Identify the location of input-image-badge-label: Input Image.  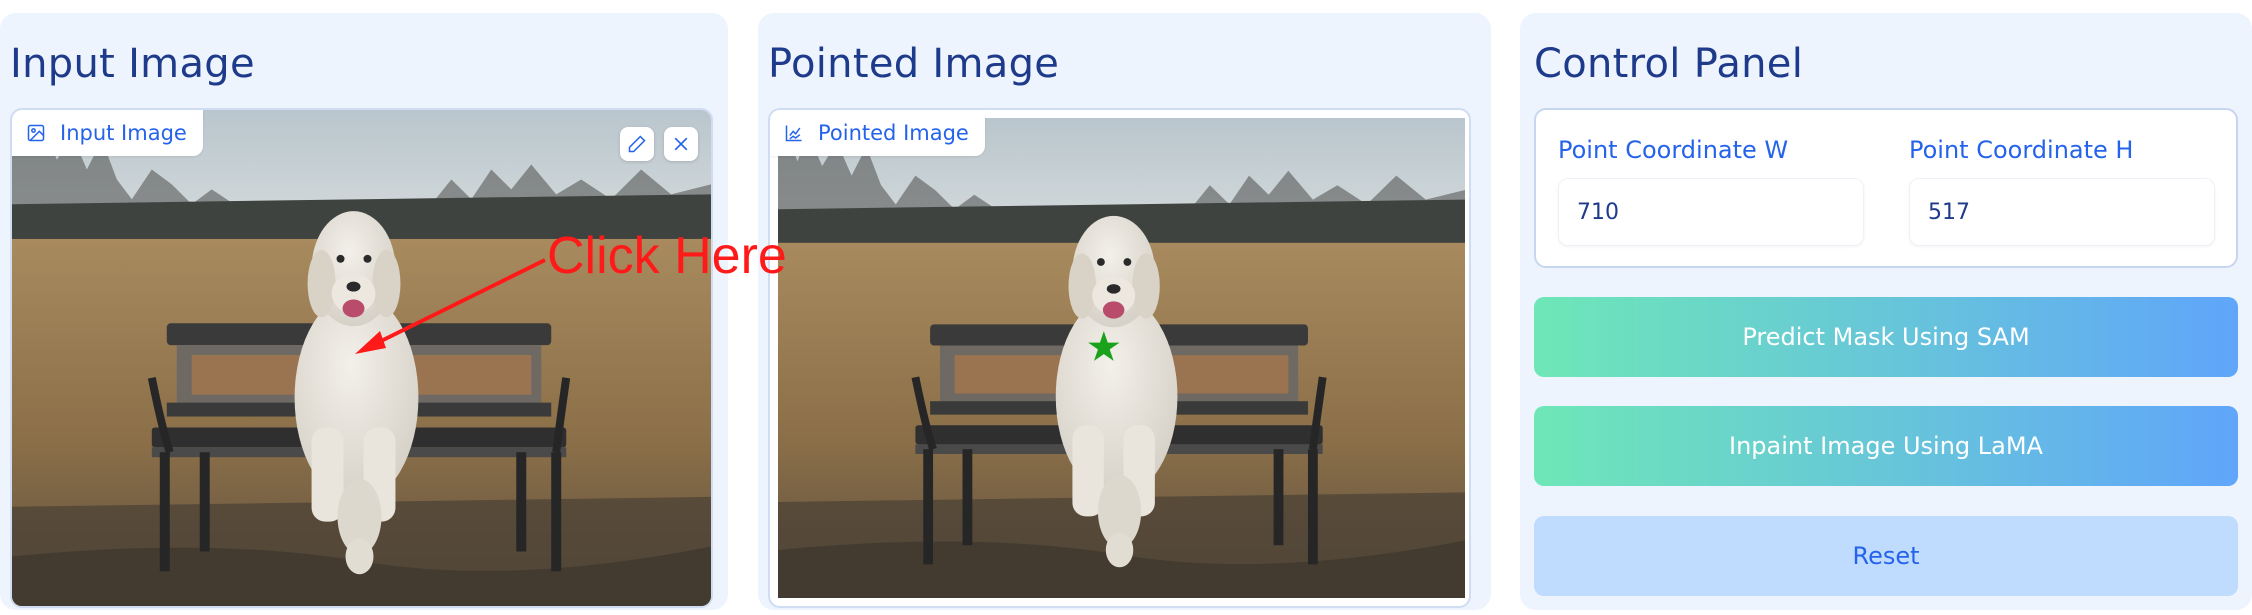
(123, 133).